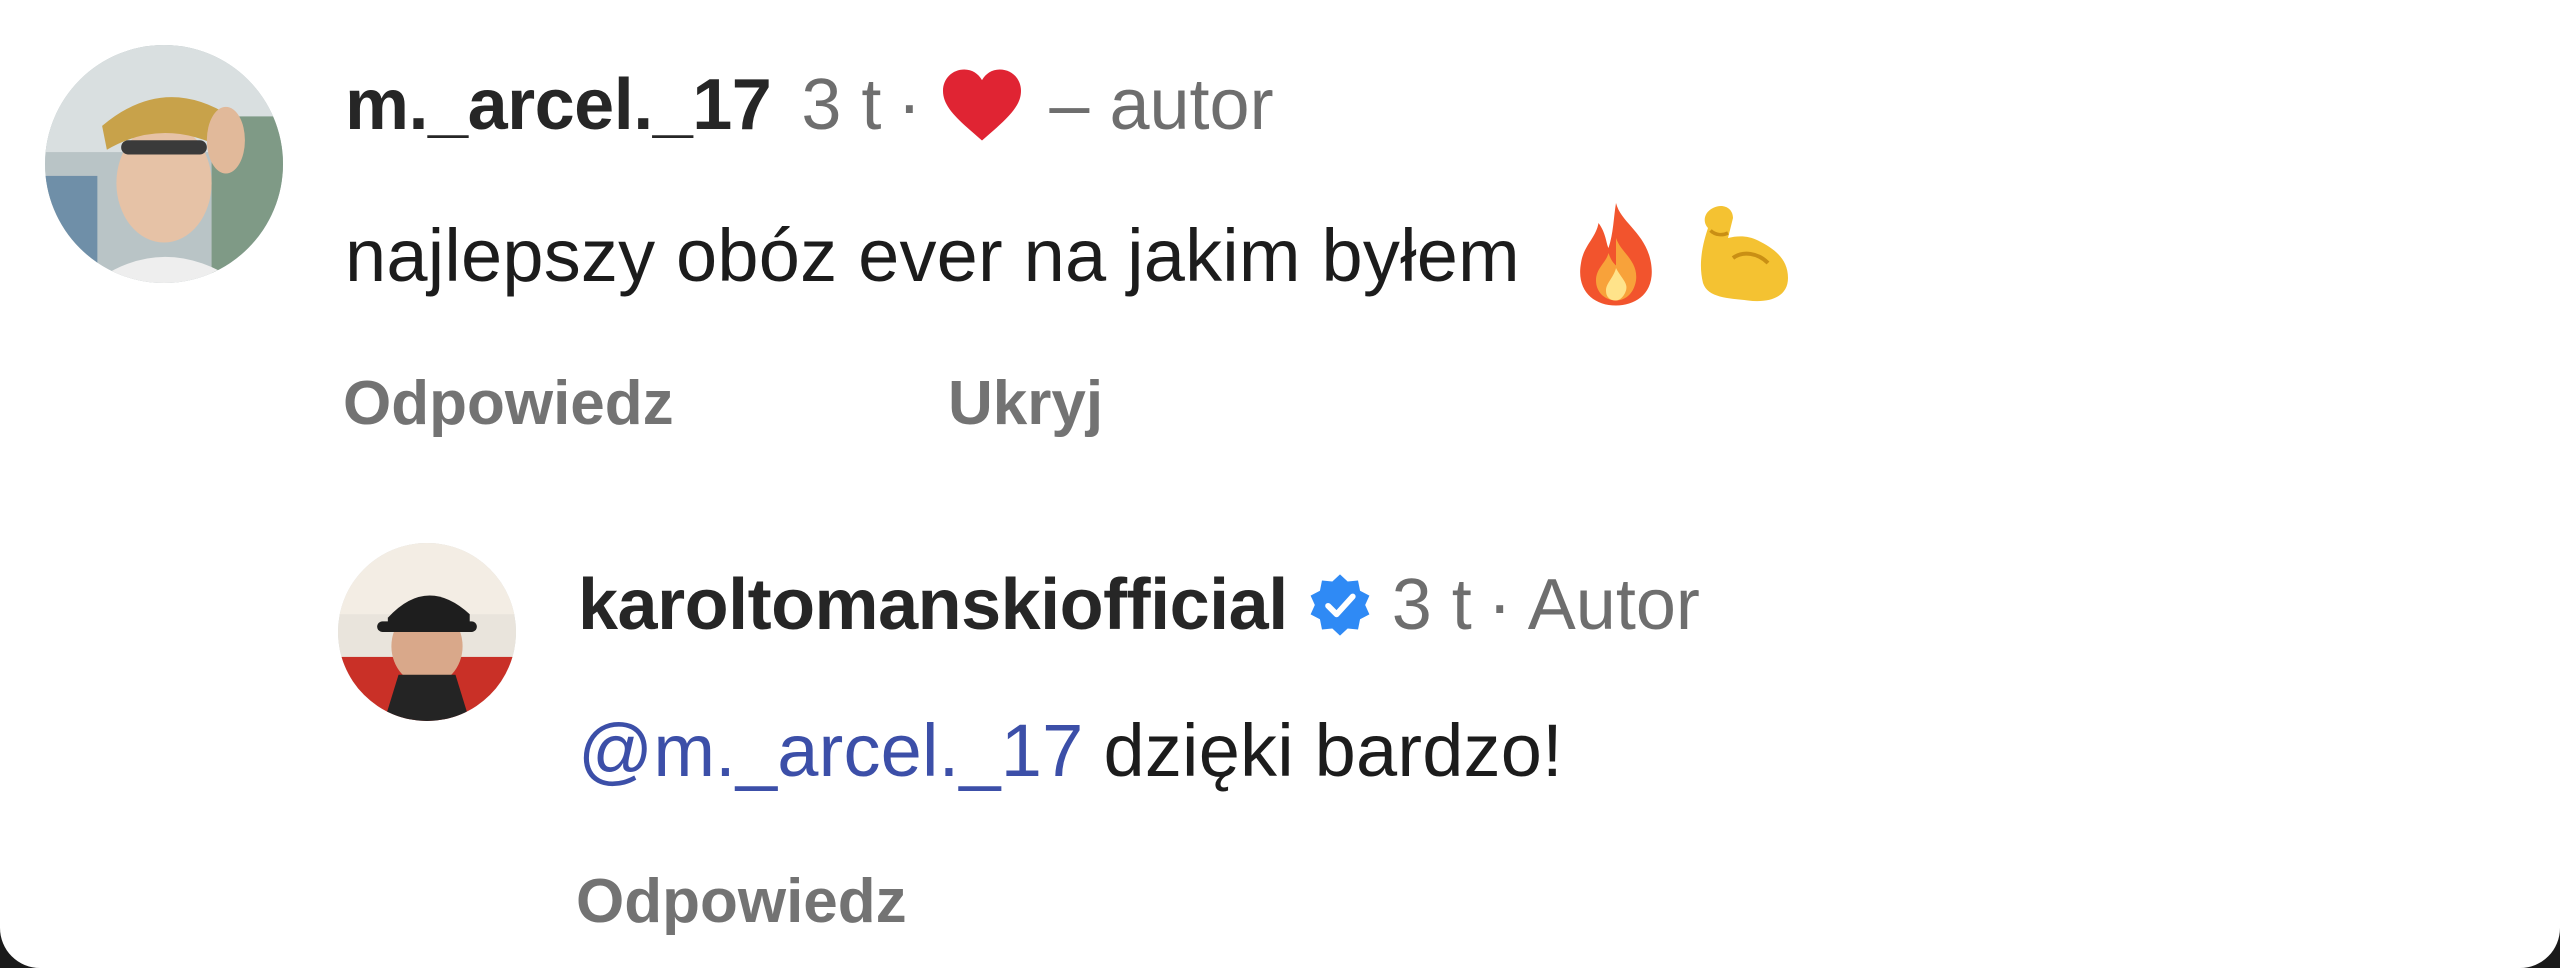  What do you see at coordinates (933, 605) in the screenshot?
I see `reply-username: karoltomanskiofficial` at bounding box center [933, 605].